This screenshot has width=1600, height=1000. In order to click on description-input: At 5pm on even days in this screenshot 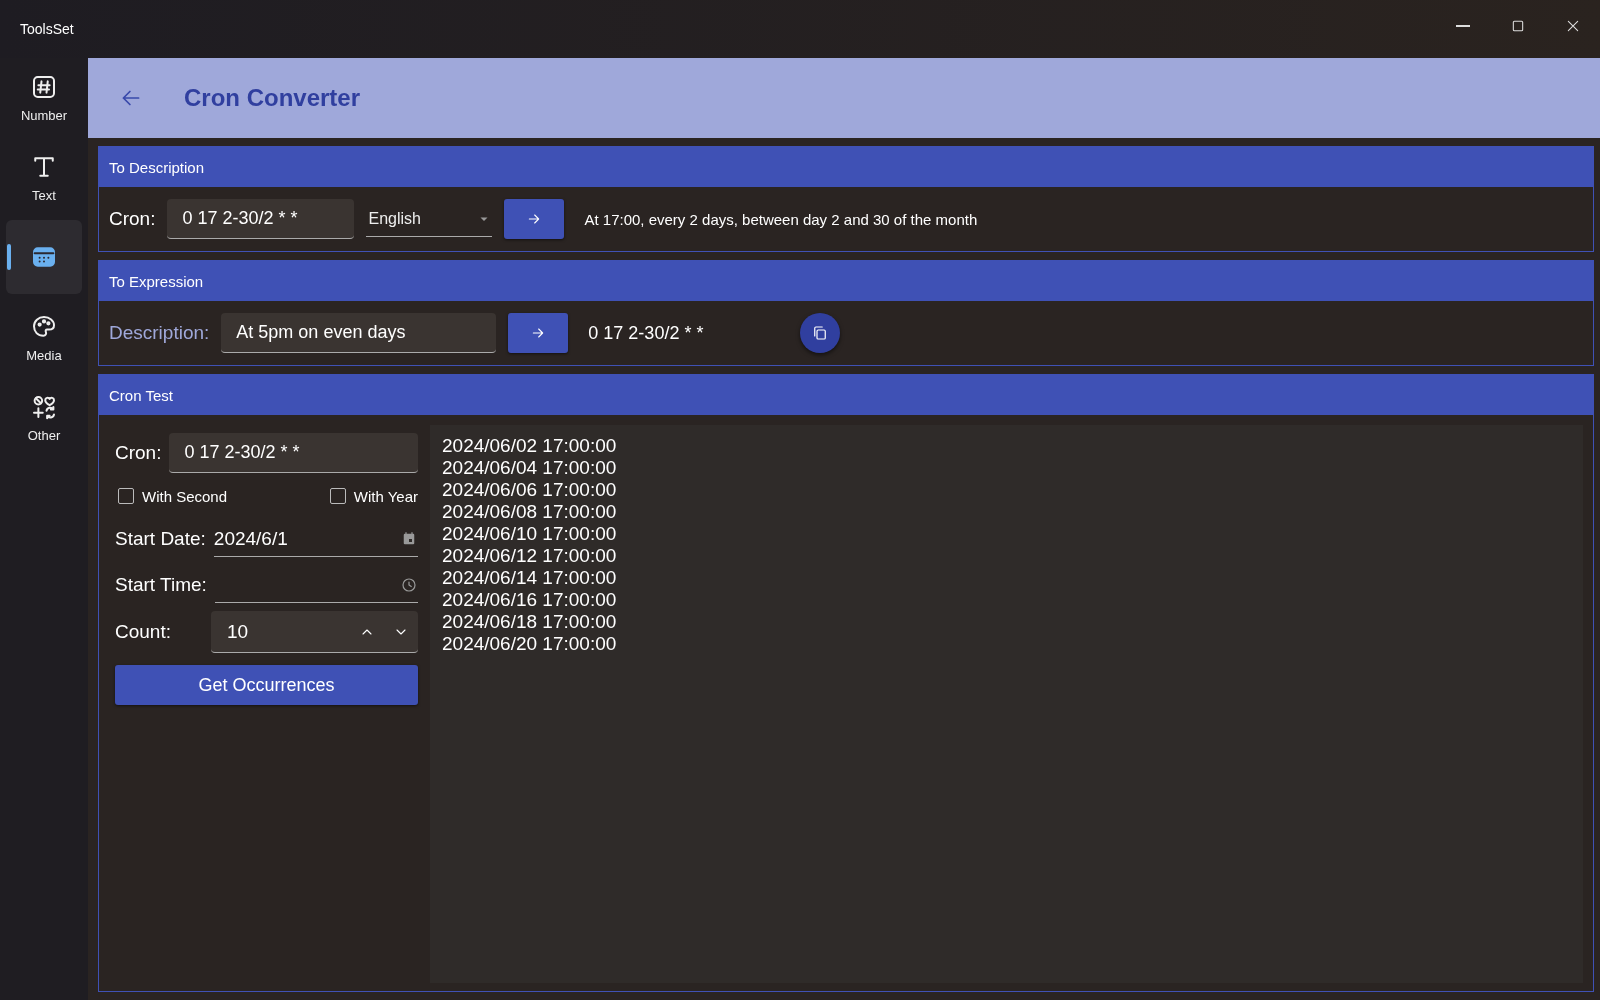, I will do `click(359, 333)`.